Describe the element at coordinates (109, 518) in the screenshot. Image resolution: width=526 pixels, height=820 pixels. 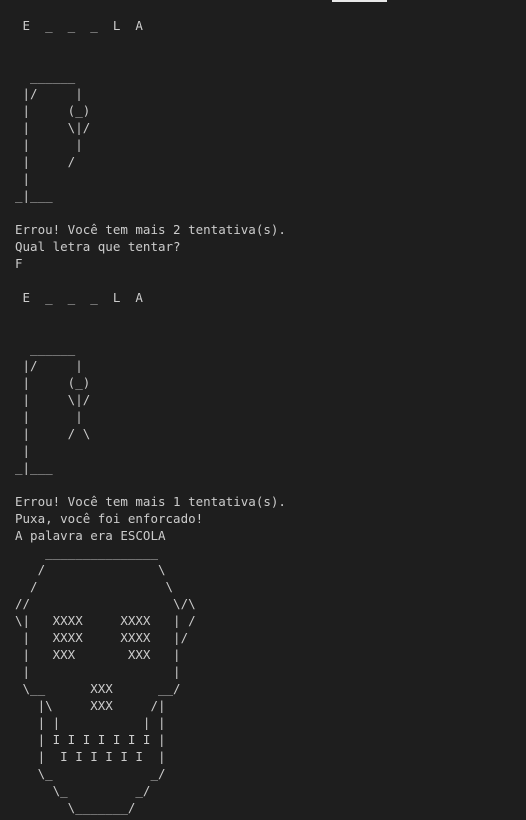
I see `console-line: Puxa, você foi enforcado!` at that location.